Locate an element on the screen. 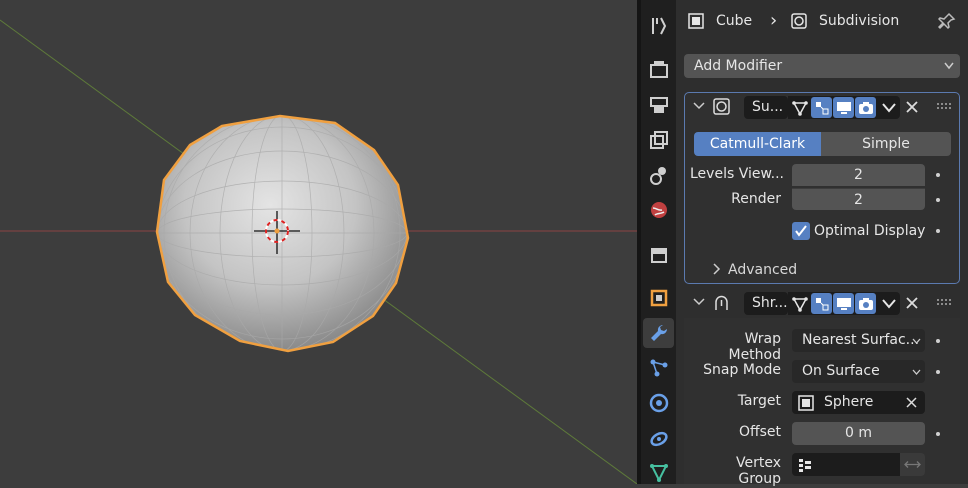  subdivision-icon is located at coordinates (721, 106).